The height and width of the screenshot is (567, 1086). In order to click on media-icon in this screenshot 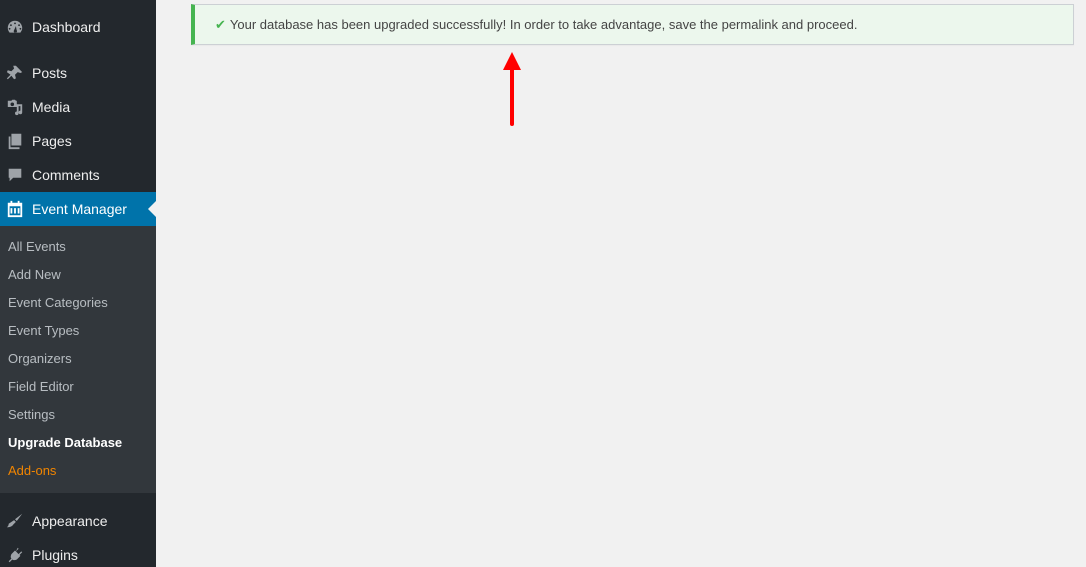, I will do `click(15, 107)`.